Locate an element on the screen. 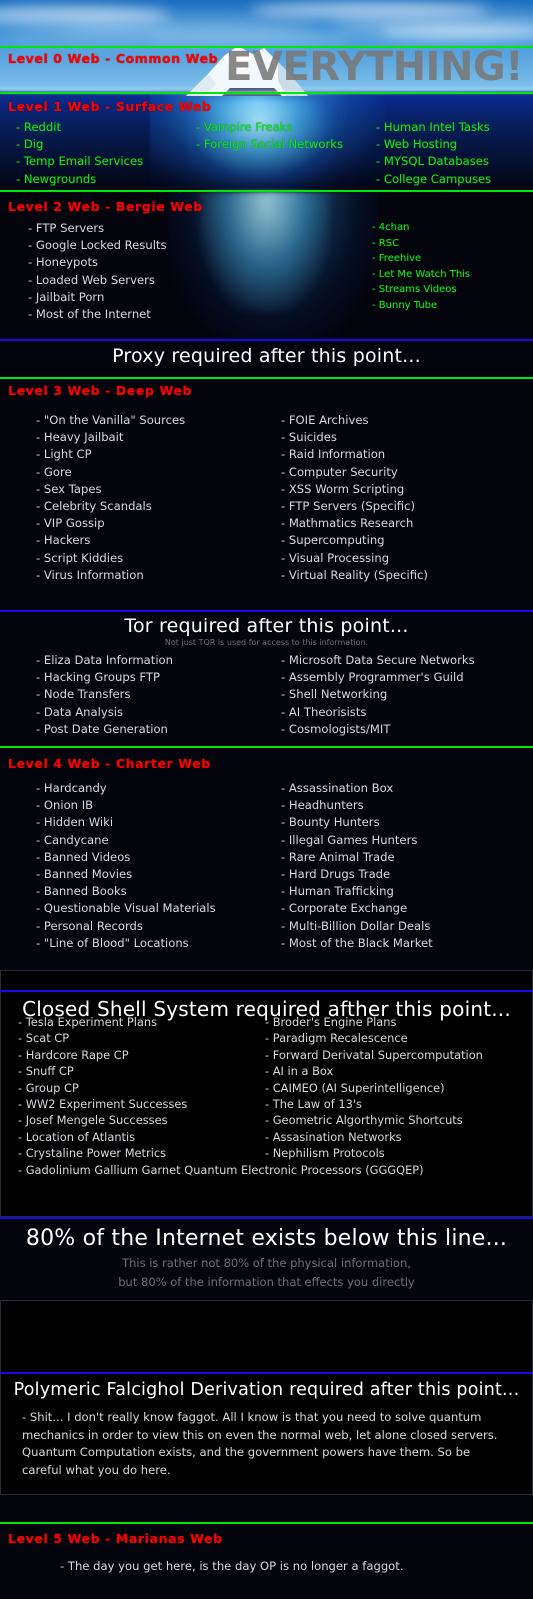 Image resolution: width=533 pixels, height=1599 pixels. list-item: - Candycane is located at coordinates (72, 839).